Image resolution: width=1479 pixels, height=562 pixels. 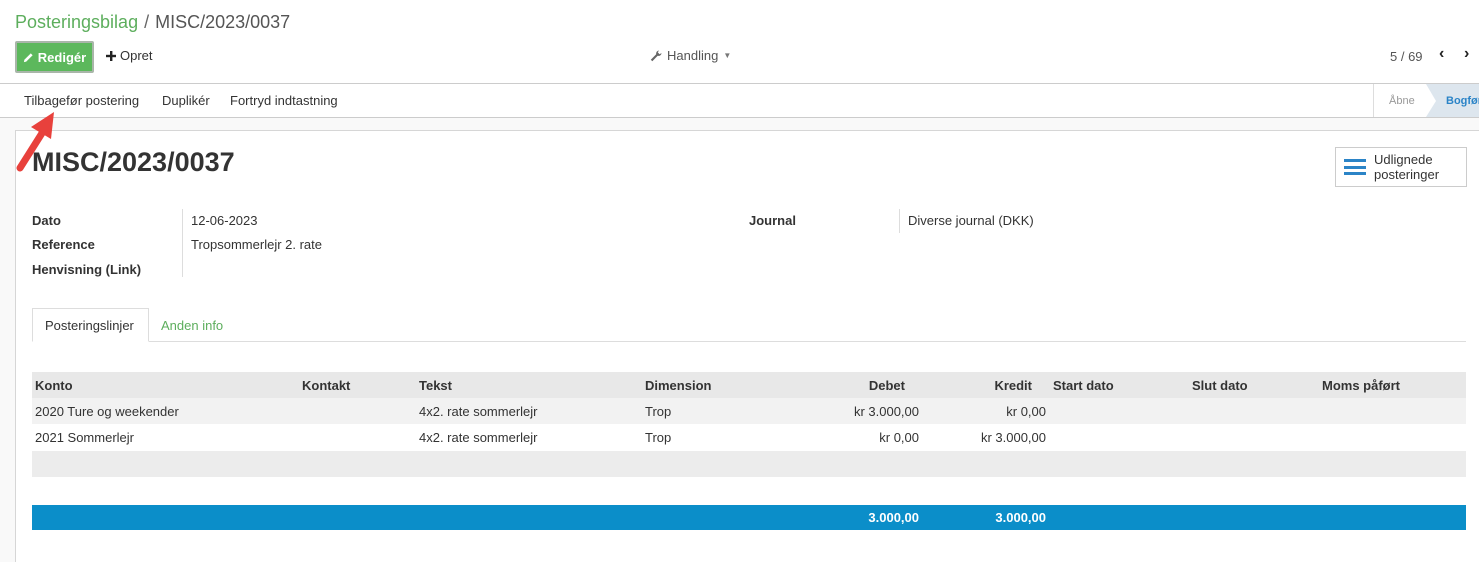 What do you see at coordinates (186, 100) in the screenshot?
I see `duplicate-button: Duplikér` at bounding box center [186, 100].